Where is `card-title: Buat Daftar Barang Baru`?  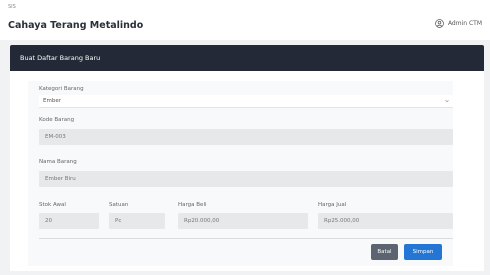 card-title: Buat Daftar Barang Baru is located at coordinates (60, 58).